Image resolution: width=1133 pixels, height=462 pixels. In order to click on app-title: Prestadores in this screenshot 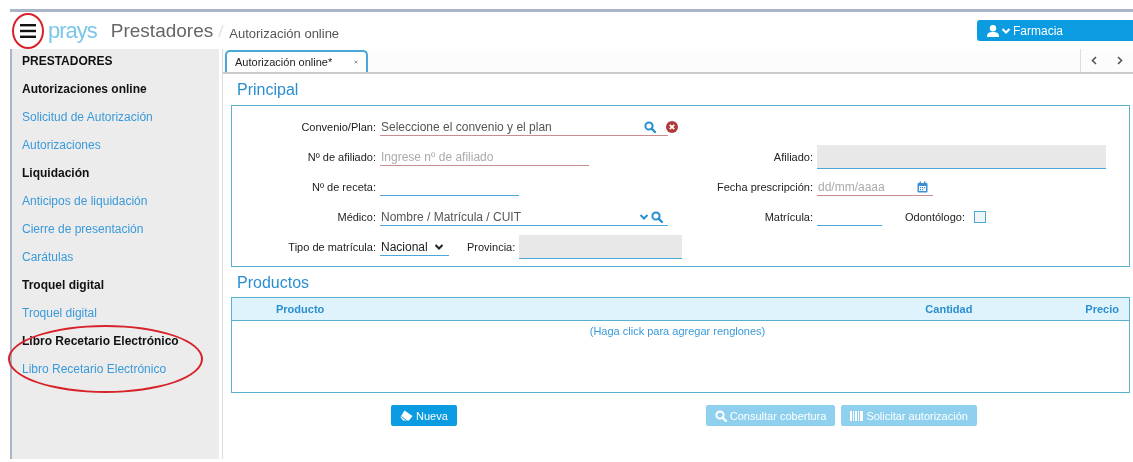, I will do `click(162, 30)`.